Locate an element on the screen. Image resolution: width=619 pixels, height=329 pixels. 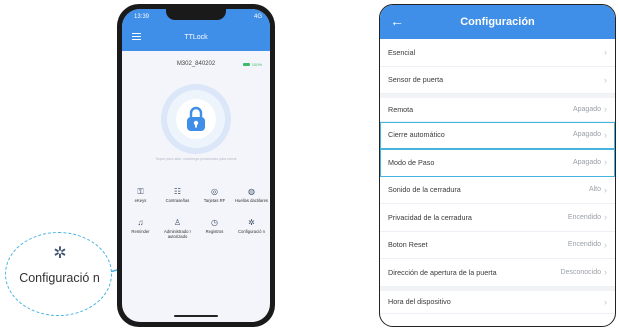
grid-item-fingerprints: ◍ Huellas dactilares is located at coordinates (251, 202).